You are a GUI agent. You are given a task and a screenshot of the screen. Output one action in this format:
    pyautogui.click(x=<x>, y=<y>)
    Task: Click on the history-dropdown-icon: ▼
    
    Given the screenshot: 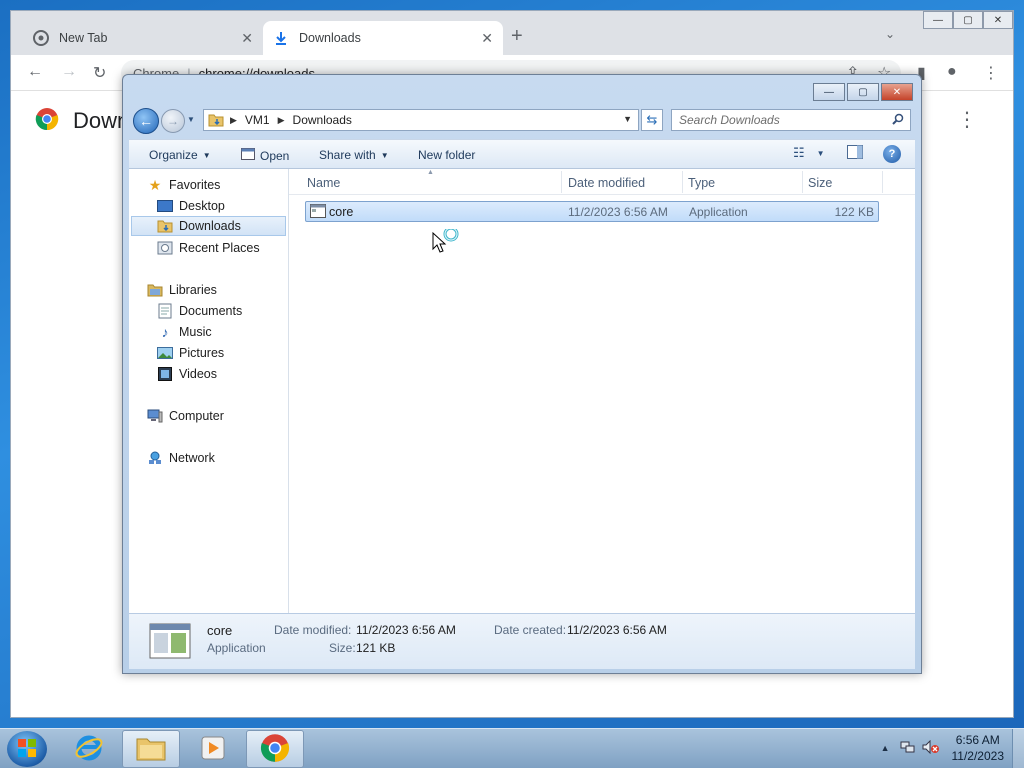 What is the action you would take?
    pyautogui.click(x=191, y=119)
    